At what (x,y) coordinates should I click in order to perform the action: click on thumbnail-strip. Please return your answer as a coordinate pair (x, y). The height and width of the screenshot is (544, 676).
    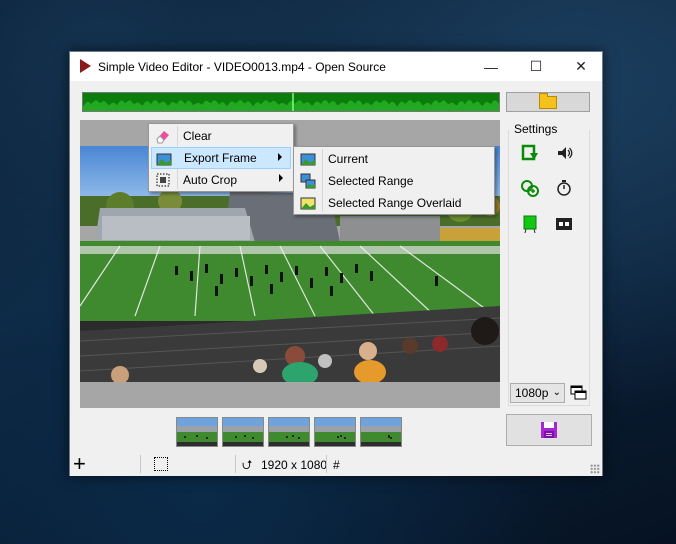
    Looking at the image, I should click on (289, 433).